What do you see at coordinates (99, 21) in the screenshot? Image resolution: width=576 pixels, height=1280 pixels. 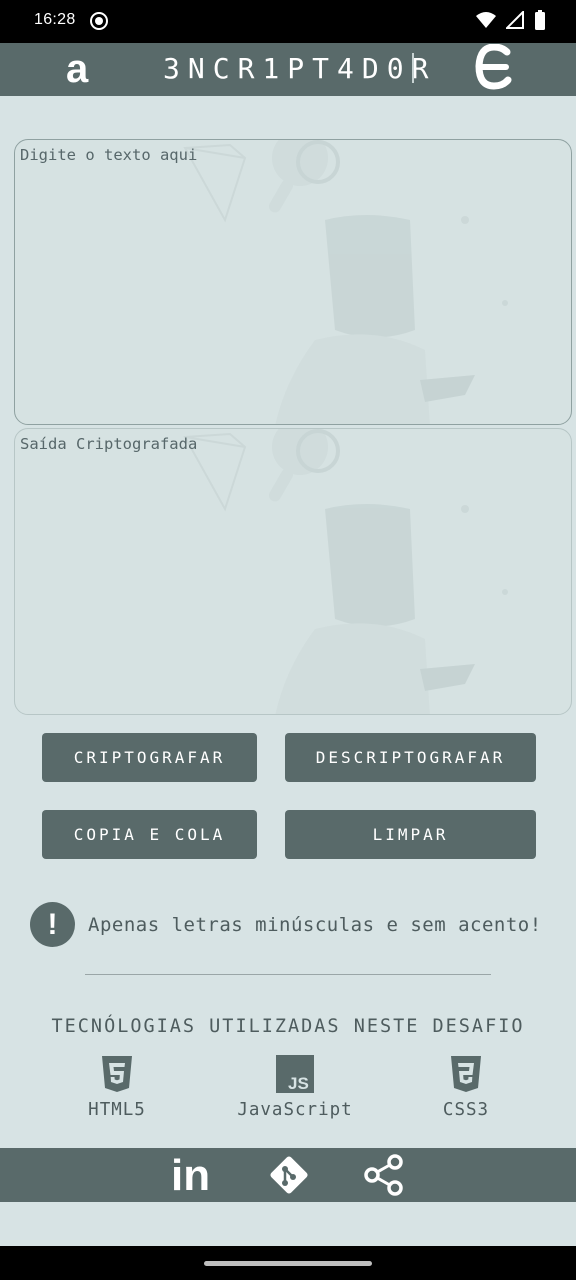 I see `record-icon` at bounding box center [99, 21].